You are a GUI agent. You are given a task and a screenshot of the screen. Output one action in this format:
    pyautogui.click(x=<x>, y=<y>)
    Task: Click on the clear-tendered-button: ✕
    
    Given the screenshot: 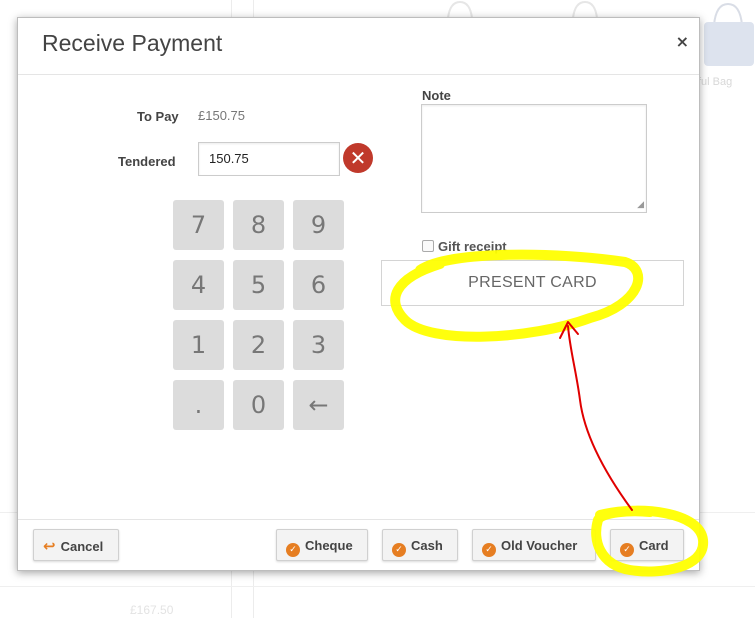 What is the action you would take?
    pyautogui.click(x=358, y=158)
    